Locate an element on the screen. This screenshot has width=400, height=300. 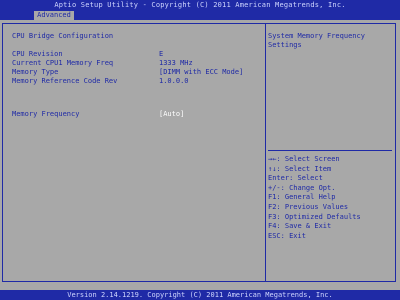
info-label: CPU Revision is located at coordinates (37, 54).